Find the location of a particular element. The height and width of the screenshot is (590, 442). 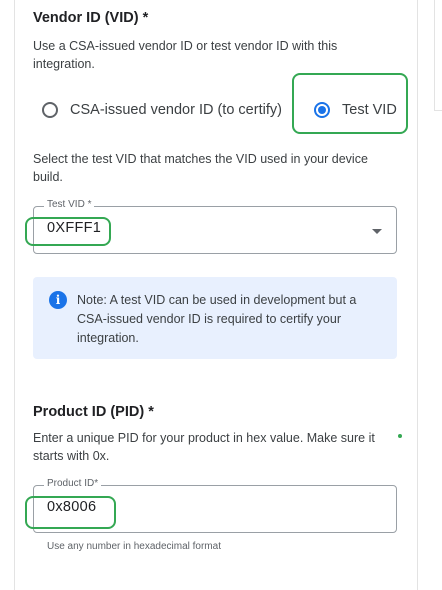

info-icon: i is located at coordinates (58, 300).